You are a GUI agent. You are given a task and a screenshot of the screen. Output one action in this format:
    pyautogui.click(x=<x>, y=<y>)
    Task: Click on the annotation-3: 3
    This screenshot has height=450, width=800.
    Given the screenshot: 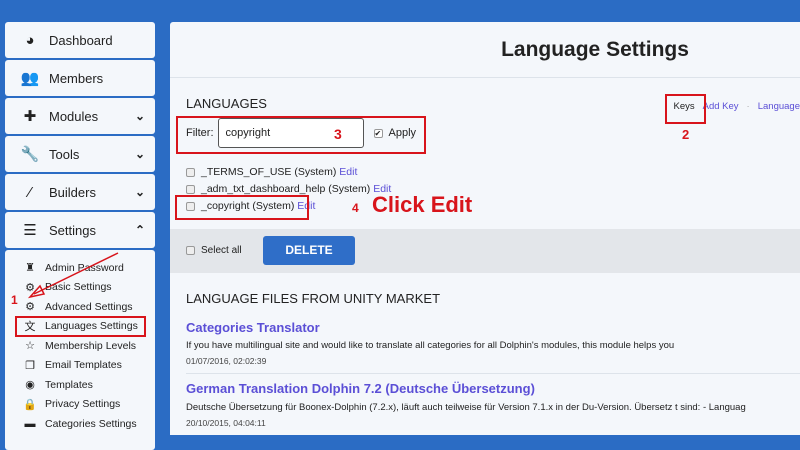 What is the action you would take?
    pyautogui.click(x=338, y=134)
    